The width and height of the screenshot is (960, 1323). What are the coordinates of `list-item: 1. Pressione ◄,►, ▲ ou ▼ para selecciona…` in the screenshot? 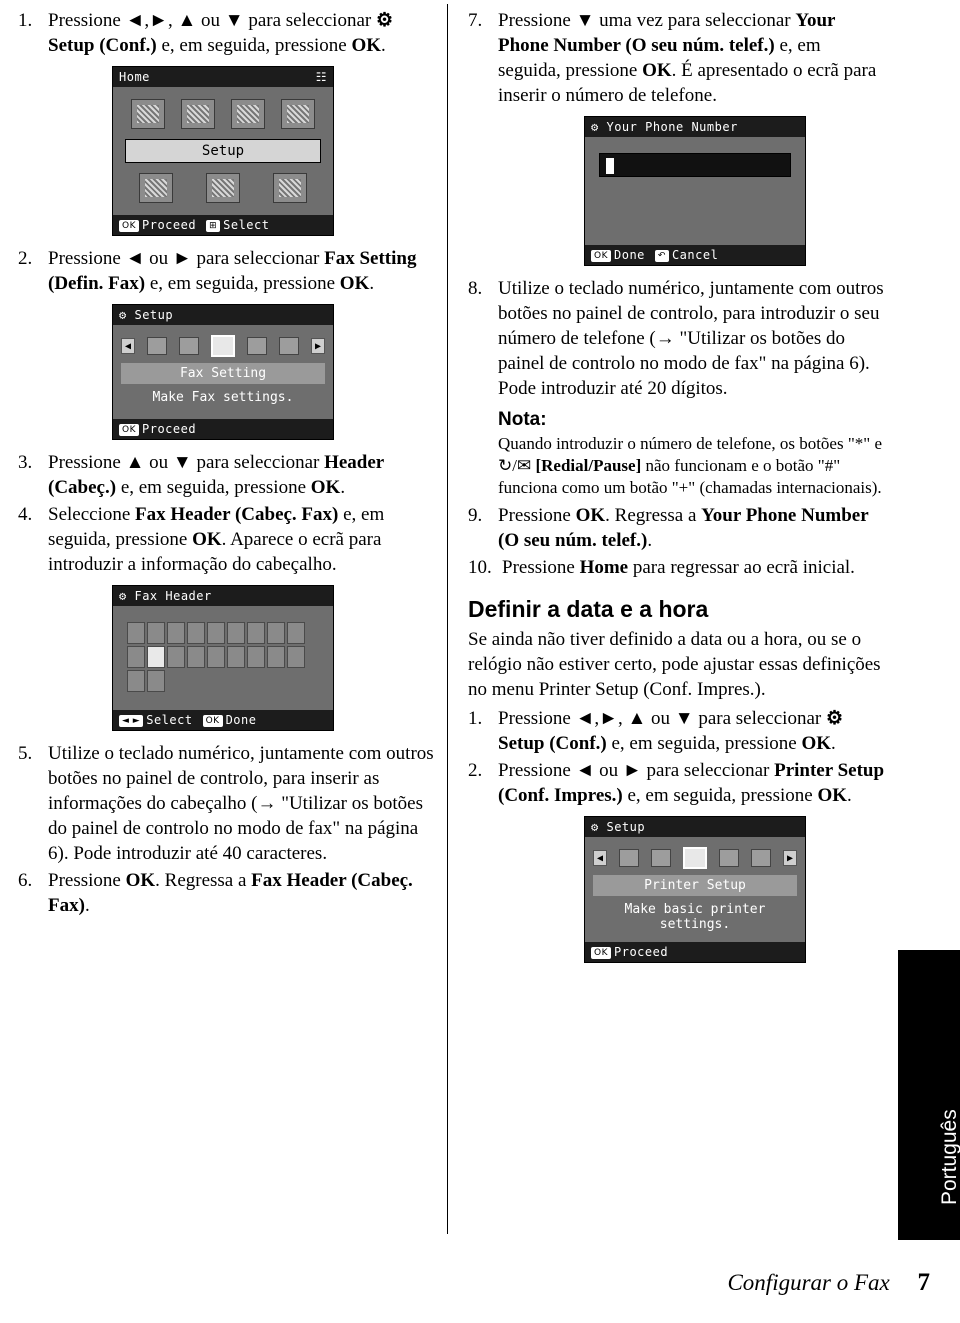 It's located at (228, 33).